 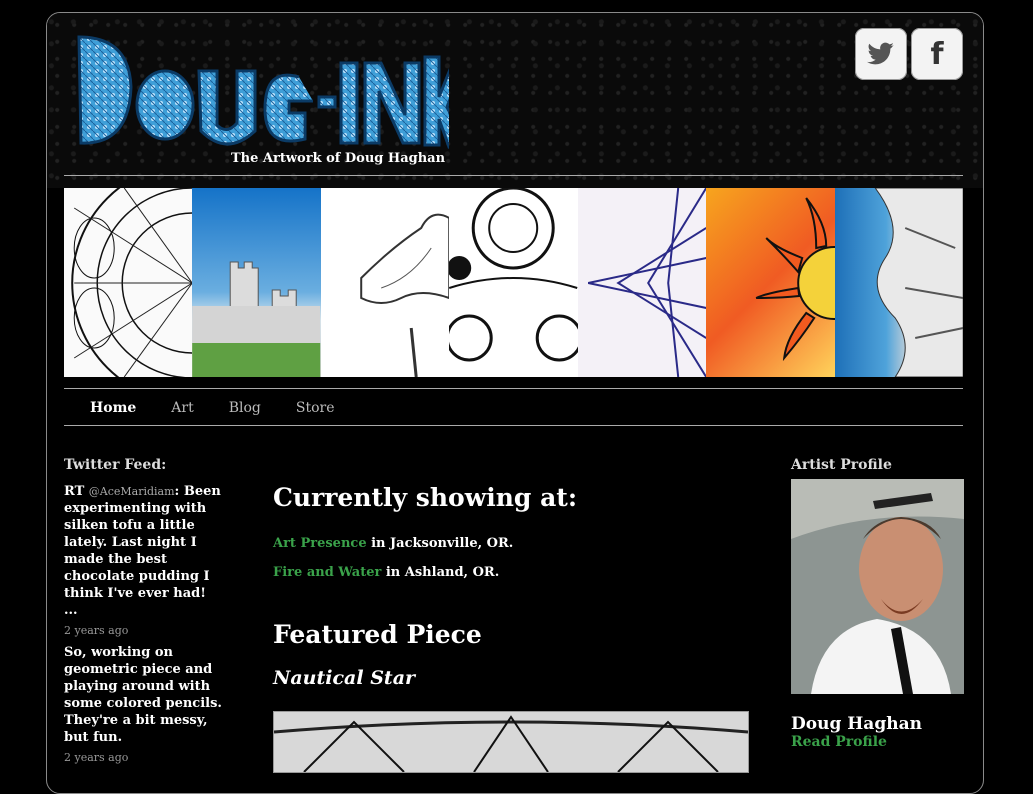 What do you see at coordinates (245, 408) in the screenshot?
I see `nav-blog: Blog` at bounding box center [245, 408].